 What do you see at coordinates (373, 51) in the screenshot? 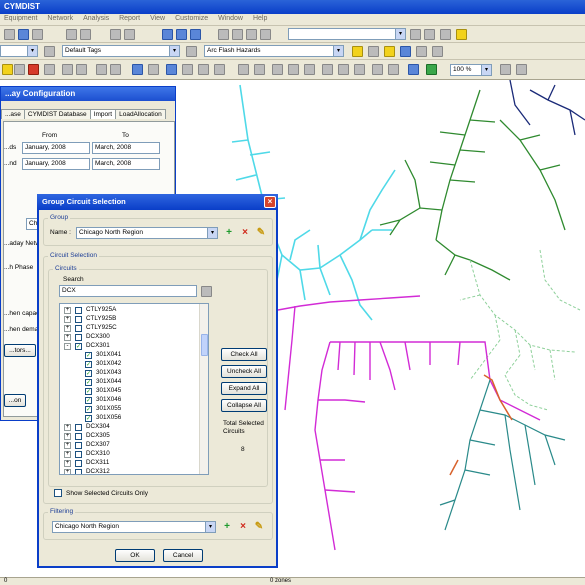
I see `run-icon` at bounding box center [373, 51].